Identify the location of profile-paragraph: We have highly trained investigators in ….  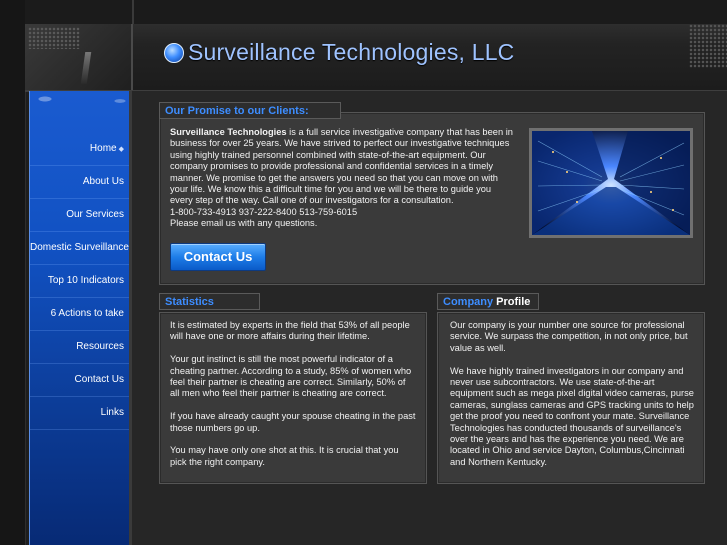
(572, 416).